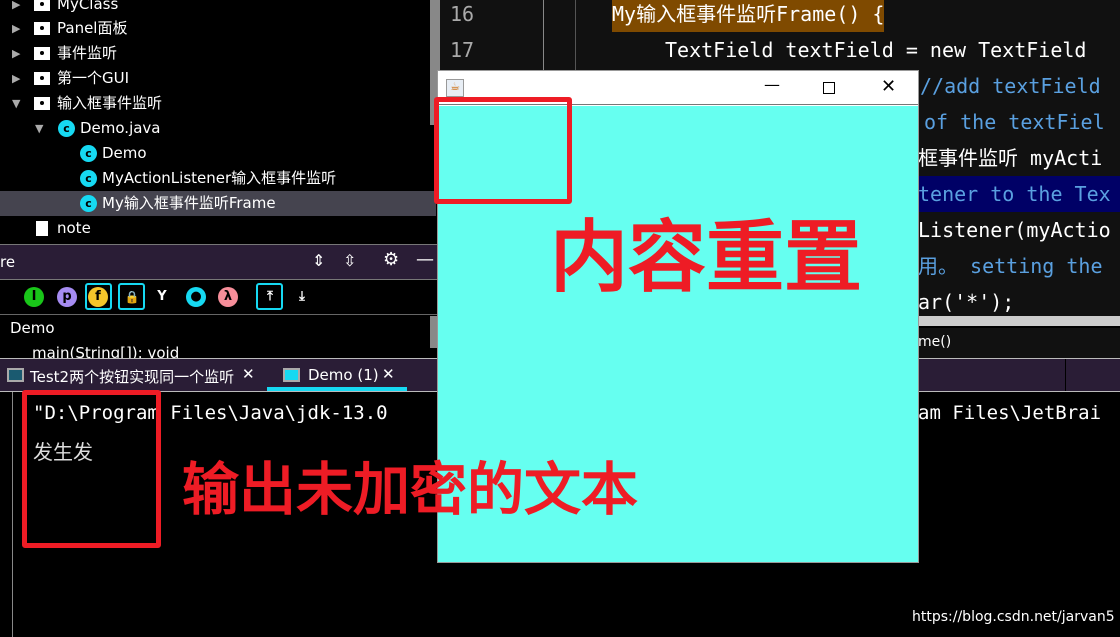  What do you see at coordinates (1013, 617) in the screenshot?
I see `watermark: https://blog.csdn.net/jarvan5` at bounding box center [1013, 617].